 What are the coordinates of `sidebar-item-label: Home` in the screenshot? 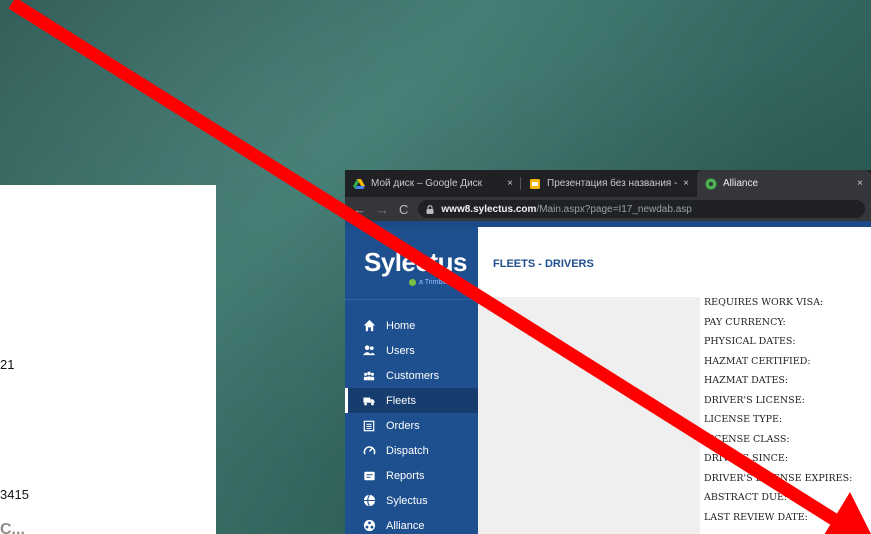 It's located at (401, 325).